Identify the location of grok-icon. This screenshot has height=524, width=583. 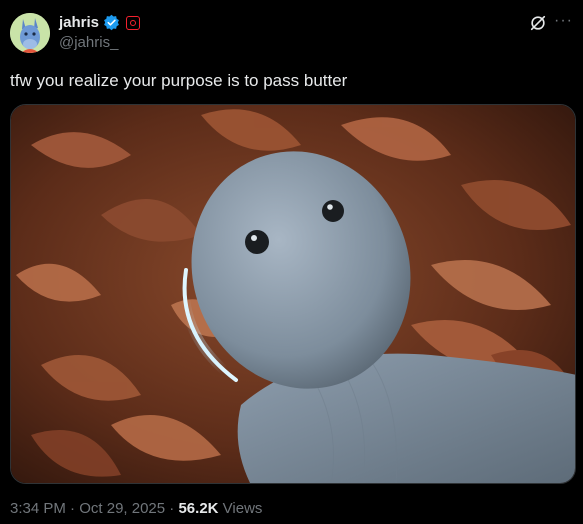
(538, 23).